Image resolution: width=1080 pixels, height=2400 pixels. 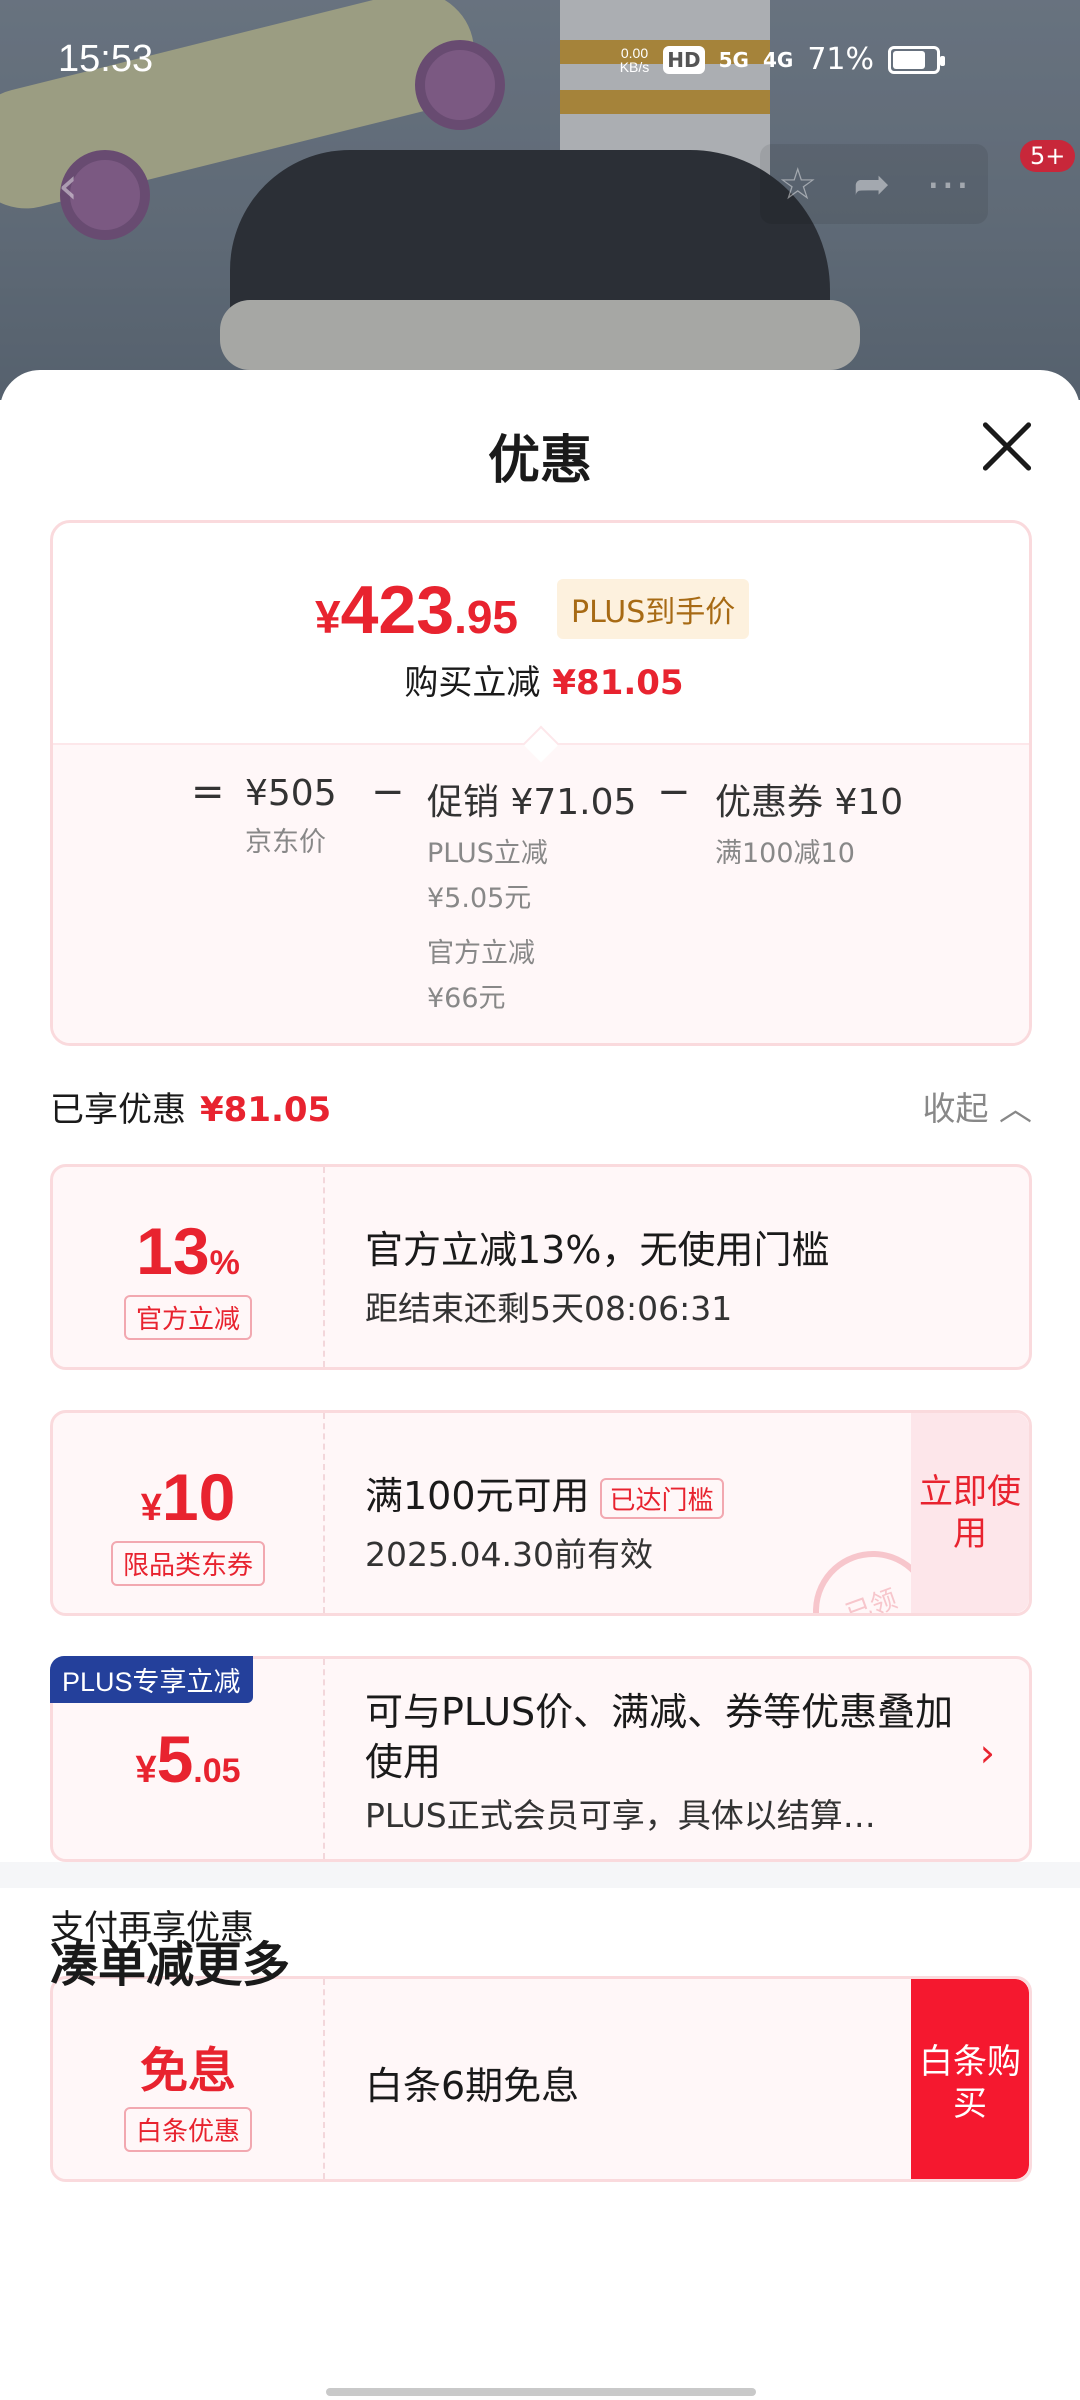 What do you see at coordinates (544, 683) in the screenshot?
I see `reduce-line: 购买立减 ¥81.05` at bounding box center [544, 683].